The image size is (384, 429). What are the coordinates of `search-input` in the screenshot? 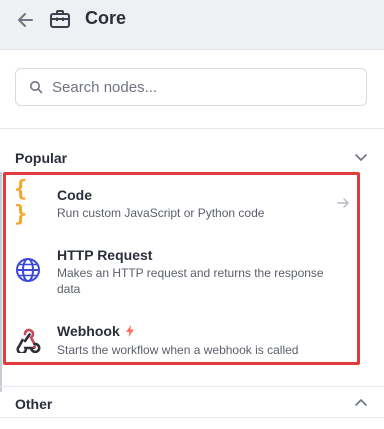 It's located at (202, 87).